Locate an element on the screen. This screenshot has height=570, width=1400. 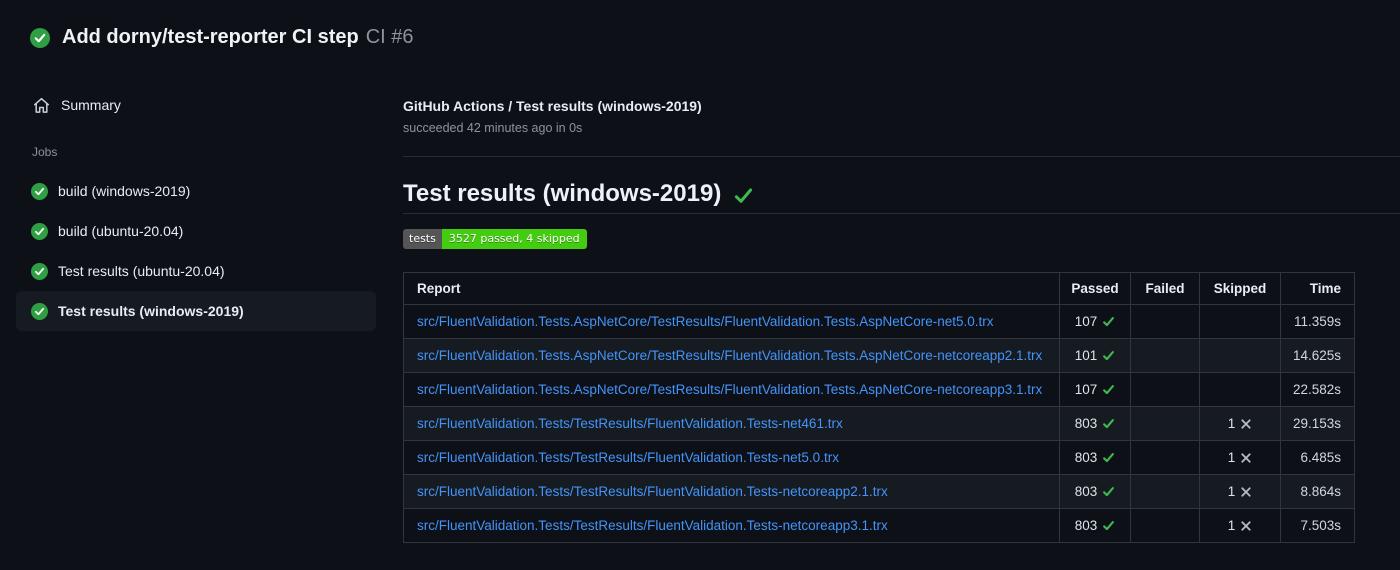
sidebar-job-item: build (windows-2019) is located at coordinates (196, 191).